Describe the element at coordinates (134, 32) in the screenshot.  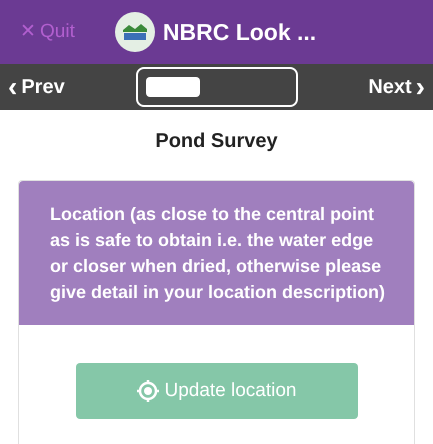
I see `logo-icon` at that location.